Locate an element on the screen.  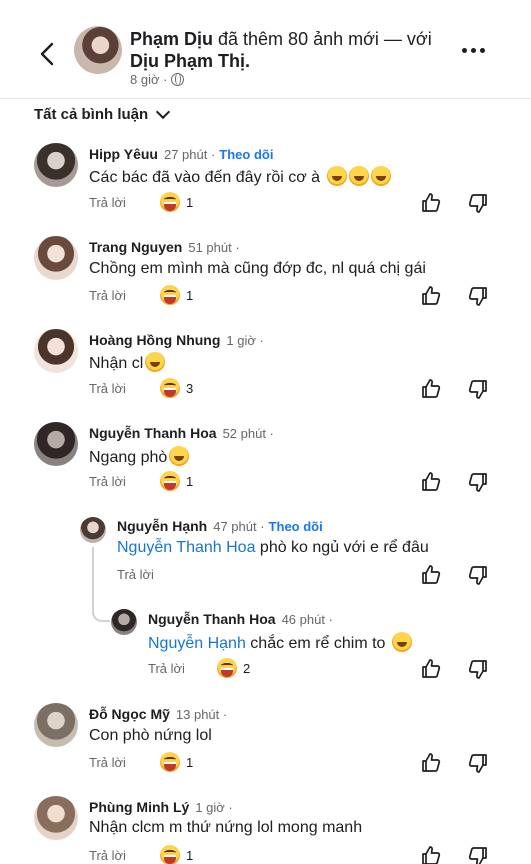
post-action: đã thêm 80 ảnh mới — với is located at coordinates (322, 39).